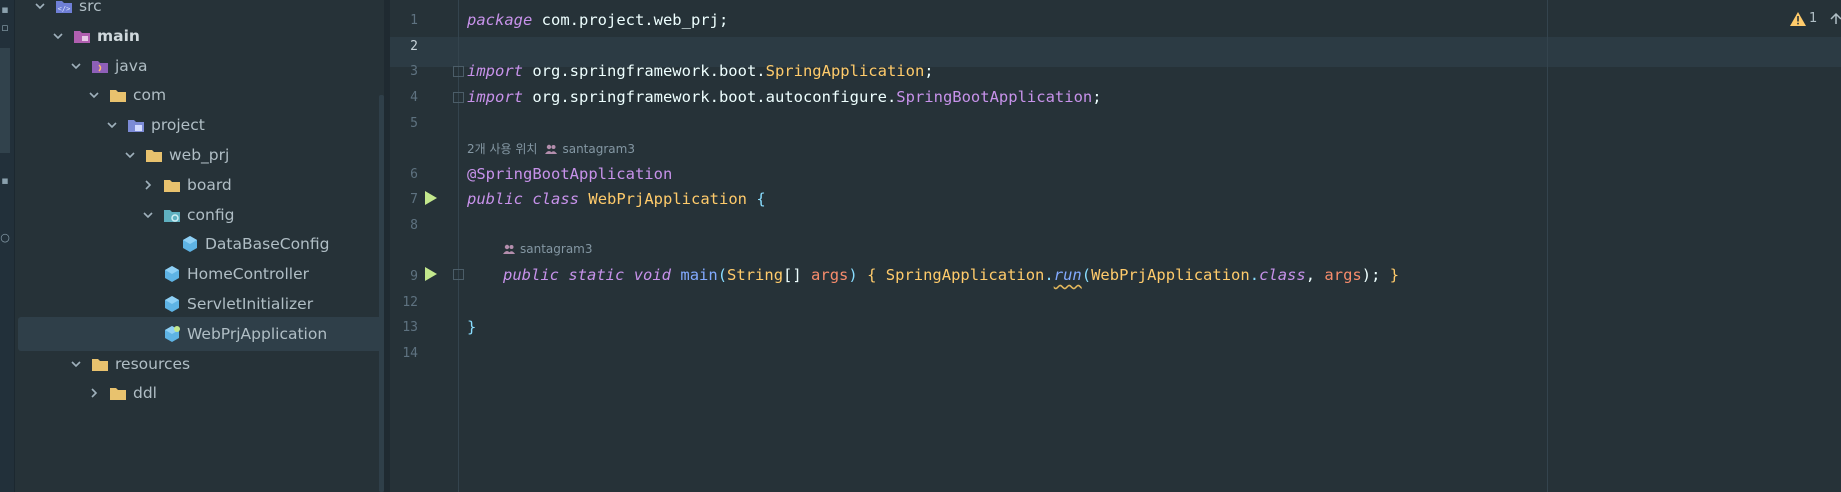  I want to click on code-token: ;, so click(1097, 97).